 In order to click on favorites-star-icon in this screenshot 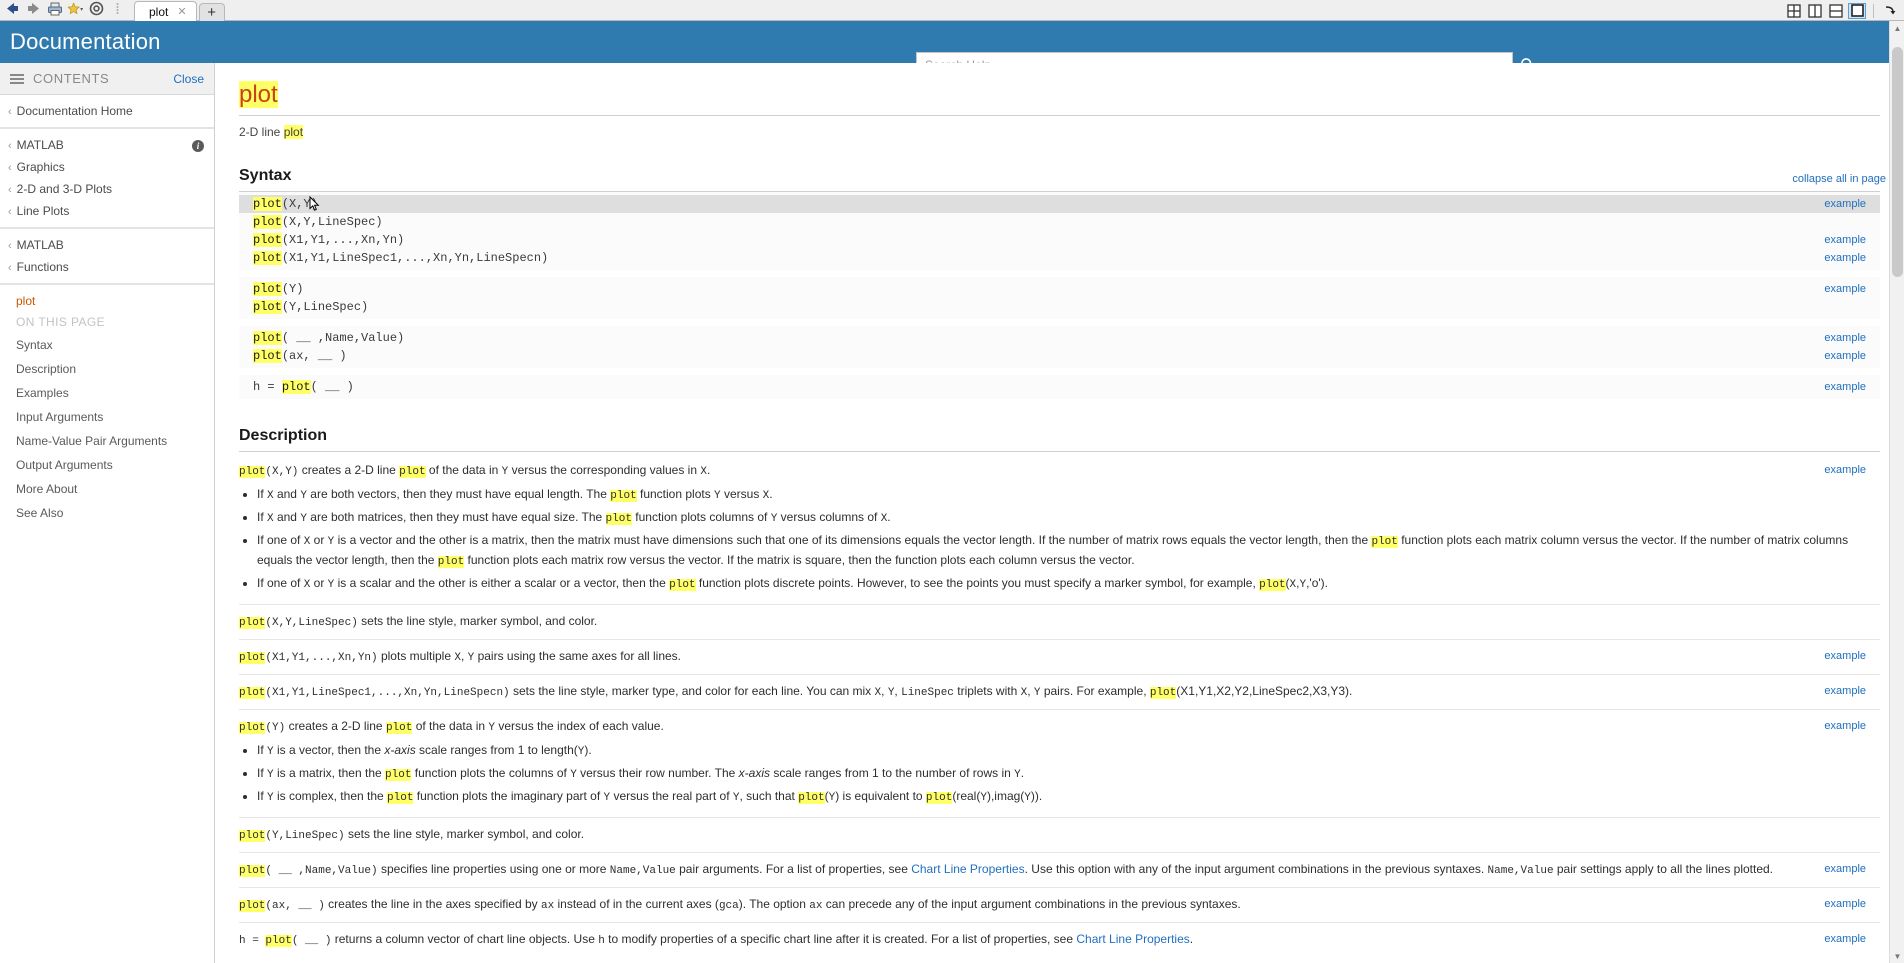, I will do `click(75, 8)`.